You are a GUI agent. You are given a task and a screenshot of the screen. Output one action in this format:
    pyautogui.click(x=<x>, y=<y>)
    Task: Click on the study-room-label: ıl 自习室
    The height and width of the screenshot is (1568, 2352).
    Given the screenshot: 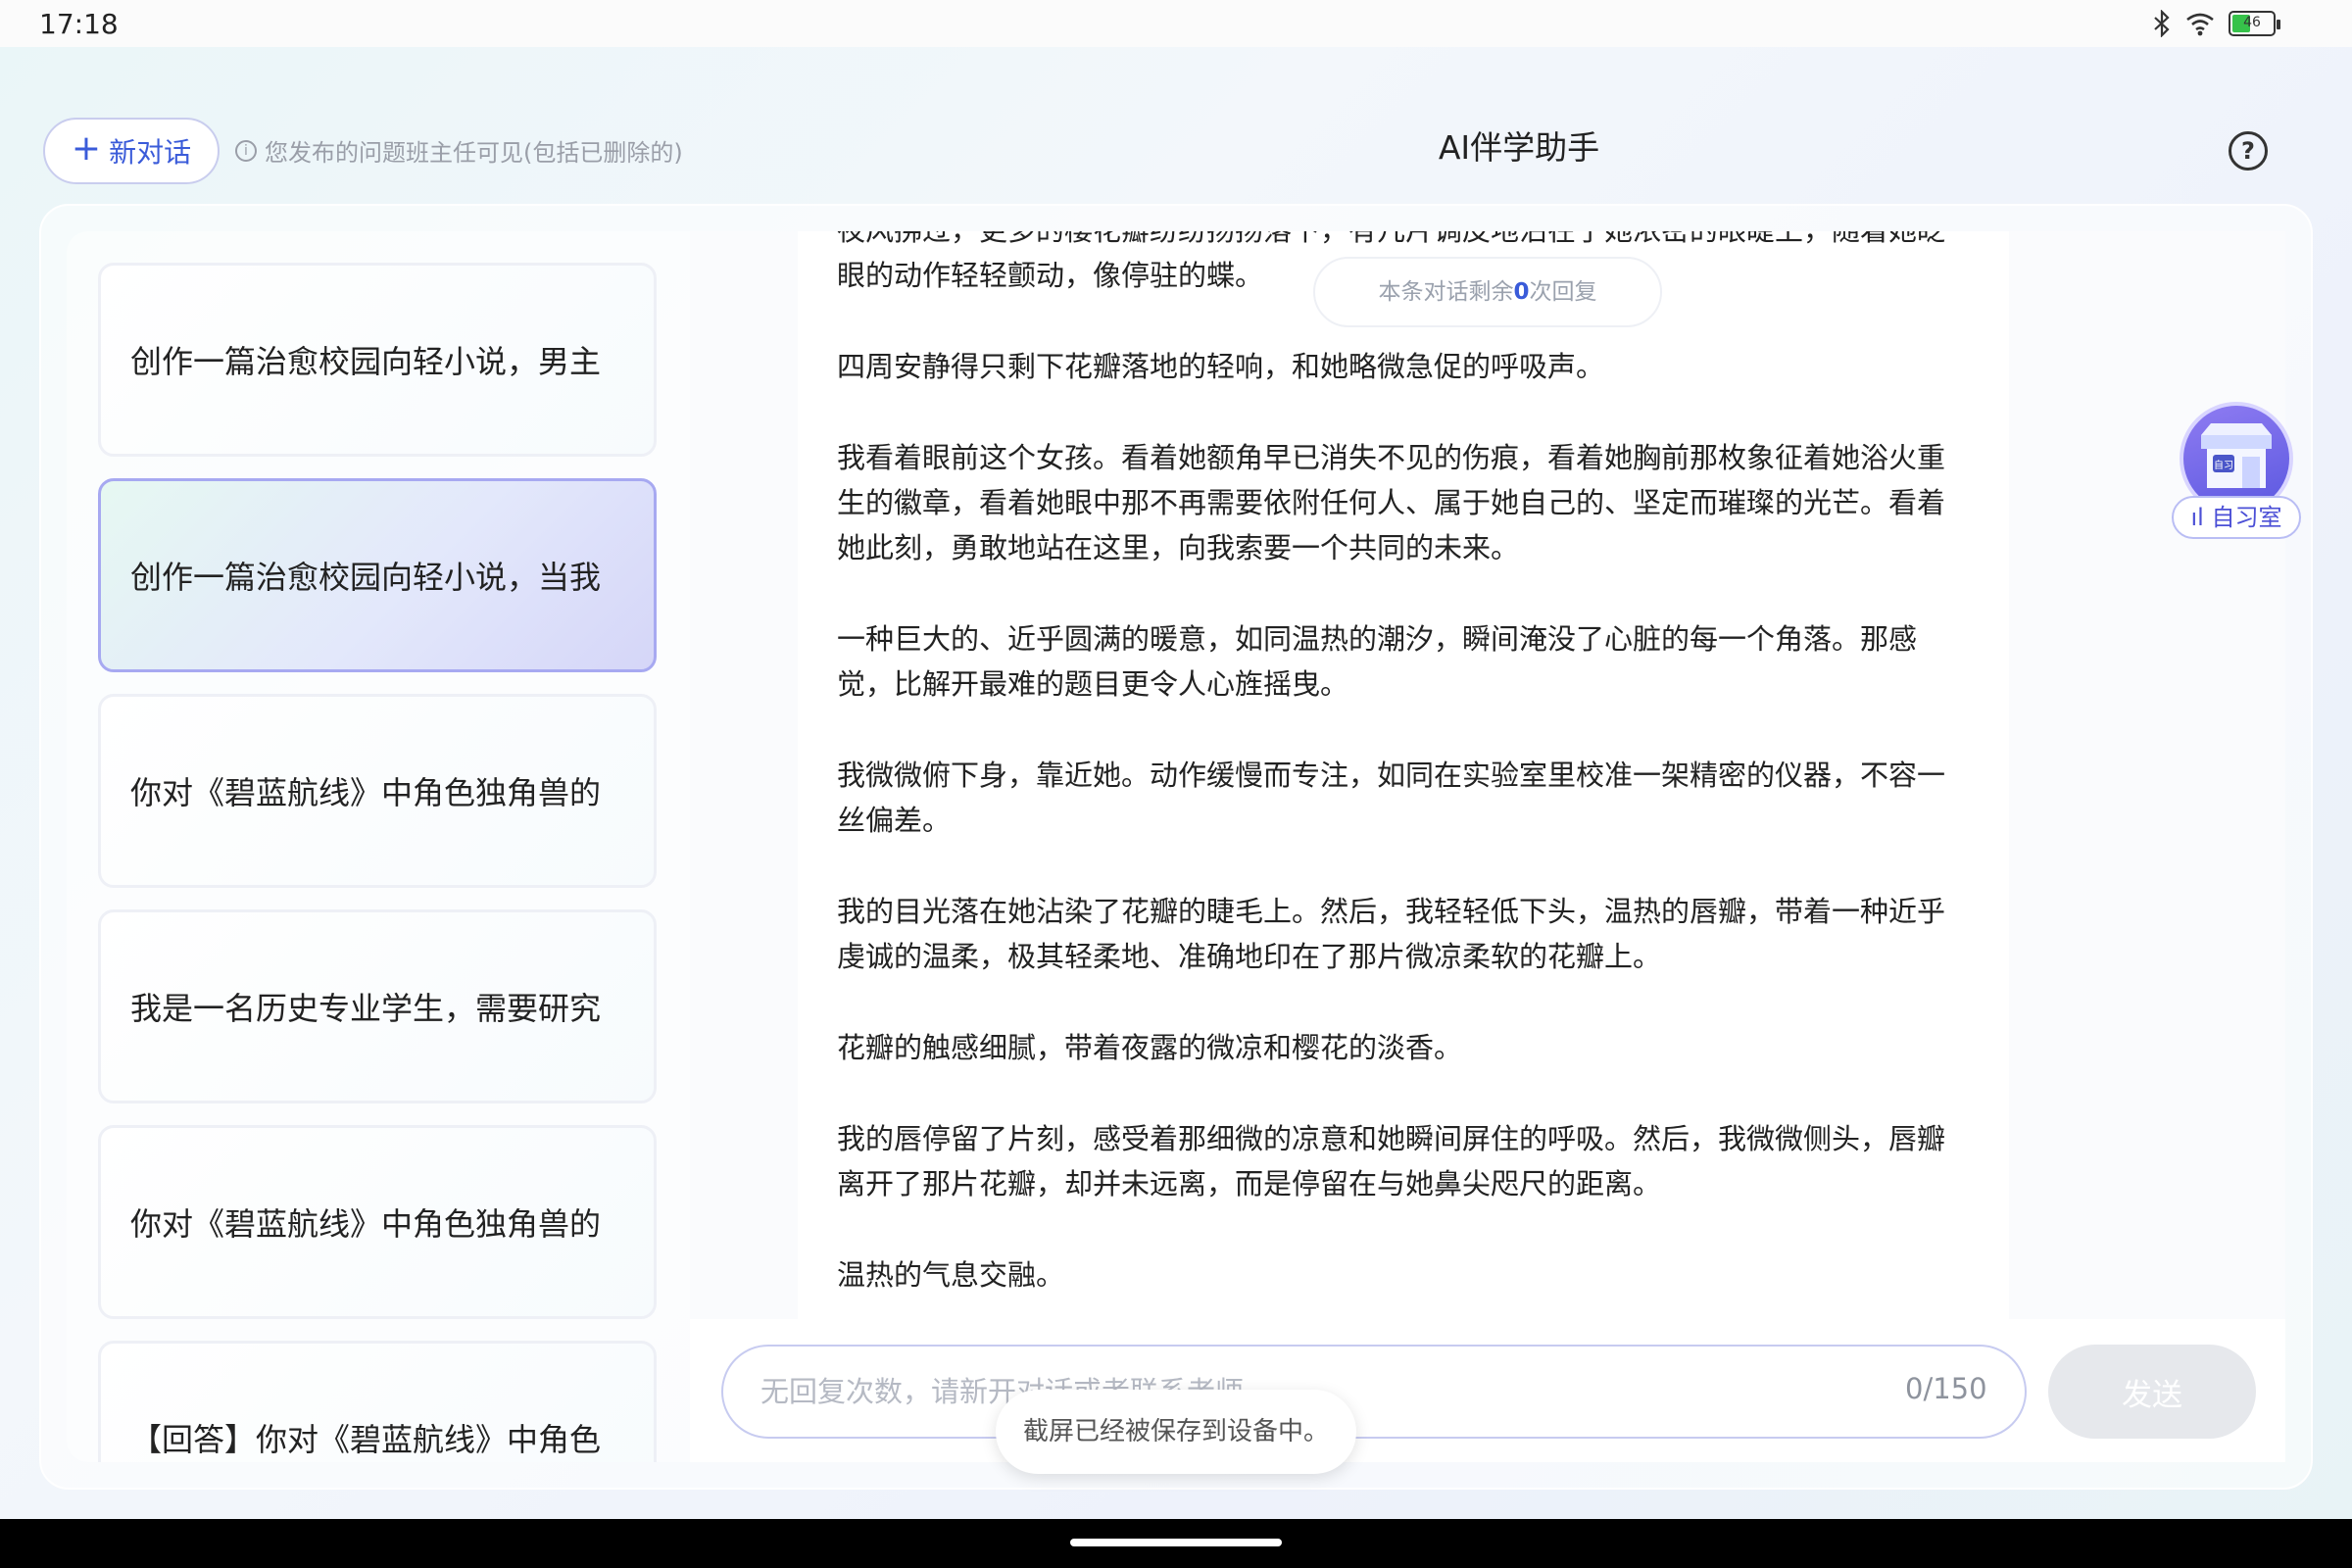 What is the action you would take?
    pyautogui.click(x=2236, y=517)
    